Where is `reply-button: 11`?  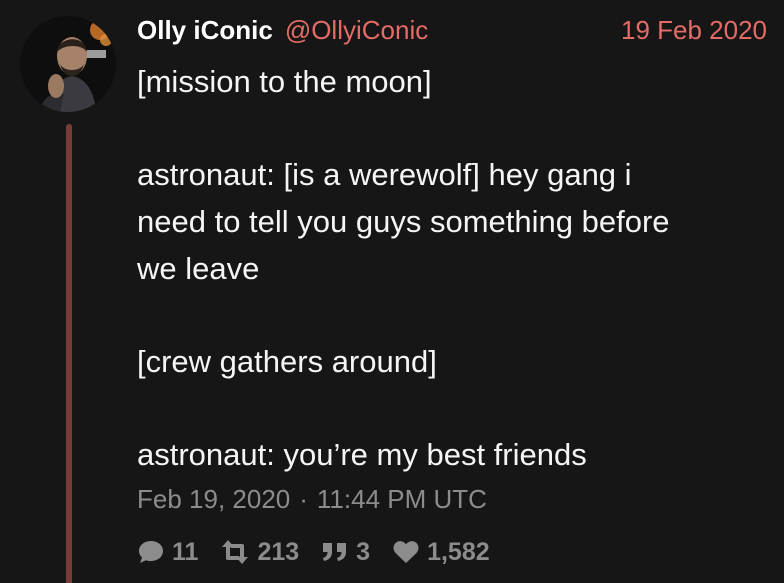 reply-button: 11 is located at coordinates (167, 552).